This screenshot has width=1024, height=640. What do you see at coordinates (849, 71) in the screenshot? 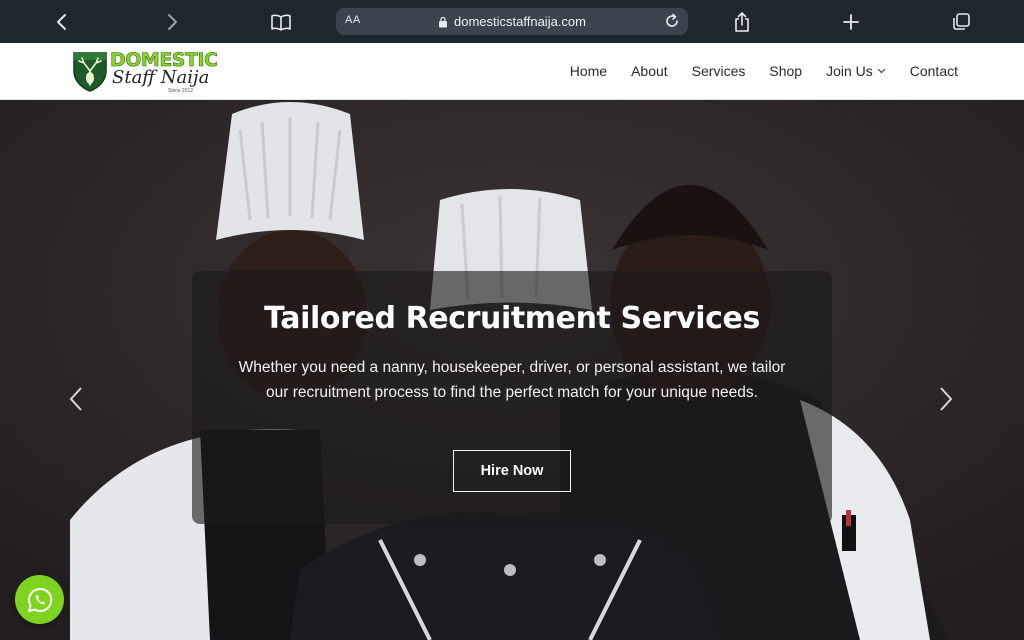
I see `nav-join-us-label: Join Us` at bounding box center [849, 71].